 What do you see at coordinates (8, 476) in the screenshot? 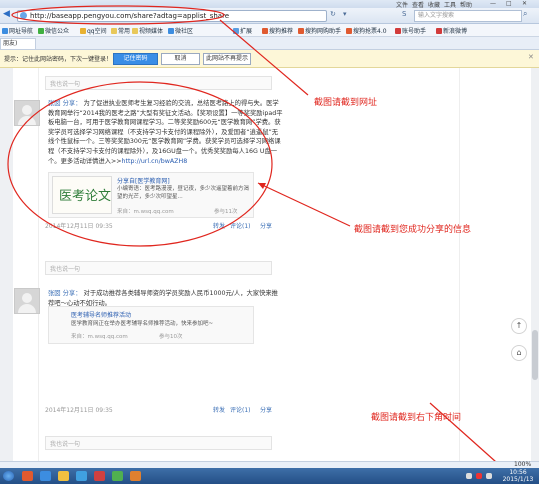
I see `start-icon` at bounding box center [8, 476].